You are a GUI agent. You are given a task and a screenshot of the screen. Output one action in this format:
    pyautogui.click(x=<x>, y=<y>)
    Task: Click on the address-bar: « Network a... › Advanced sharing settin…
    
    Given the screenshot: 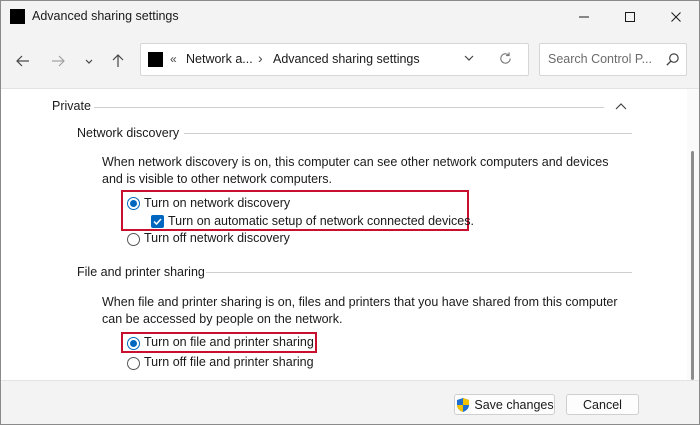 What is the action you would take?
    pyautogui.click(x=334, y=59)
    